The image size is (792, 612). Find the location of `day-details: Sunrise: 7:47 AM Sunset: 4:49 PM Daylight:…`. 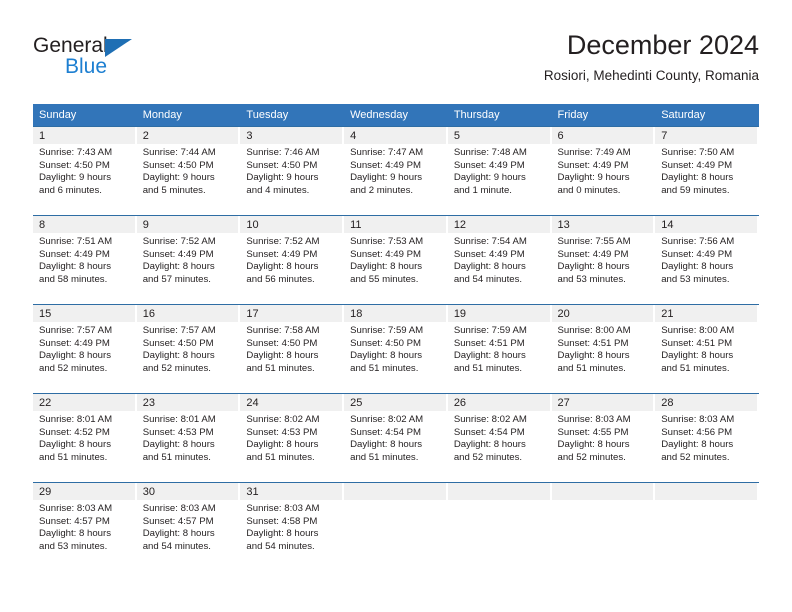

day-details: Sunrise: 7:47 AM Sunset: 4:49 PM Daylight:… is located at coordinates (396, 171).